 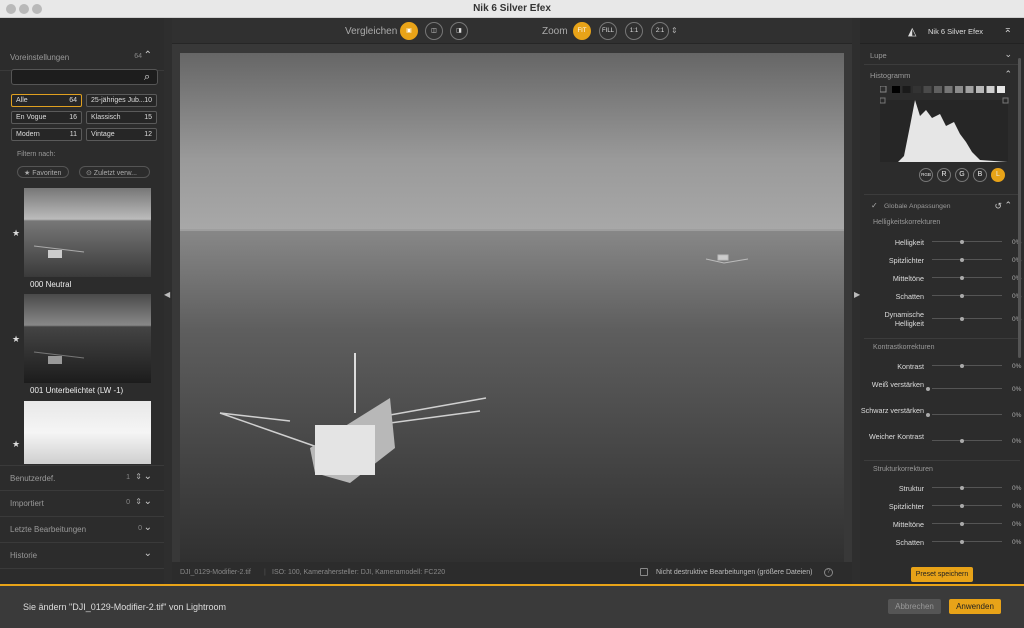 What do you see at coordinates (582, 31) in the screenshot?
I see `zoom-fit-button: FIT` at bounding box center [582, 31].